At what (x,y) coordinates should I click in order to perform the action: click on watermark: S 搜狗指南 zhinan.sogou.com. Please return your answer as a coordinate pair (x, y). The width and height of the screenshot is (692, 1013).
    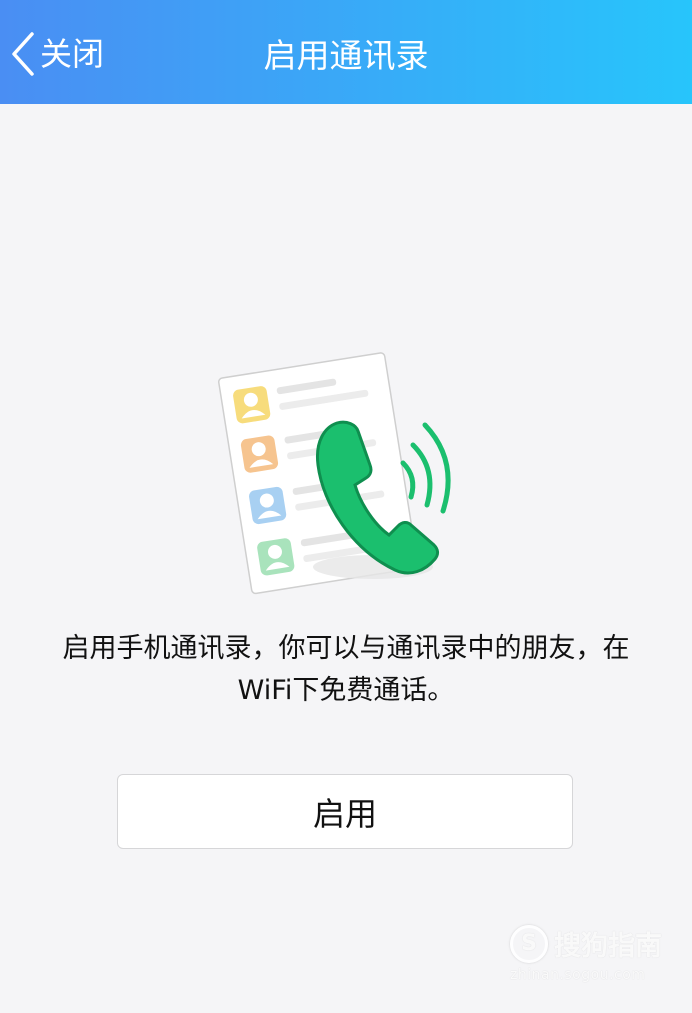
    Looking at the image, I should click on (590, 959).